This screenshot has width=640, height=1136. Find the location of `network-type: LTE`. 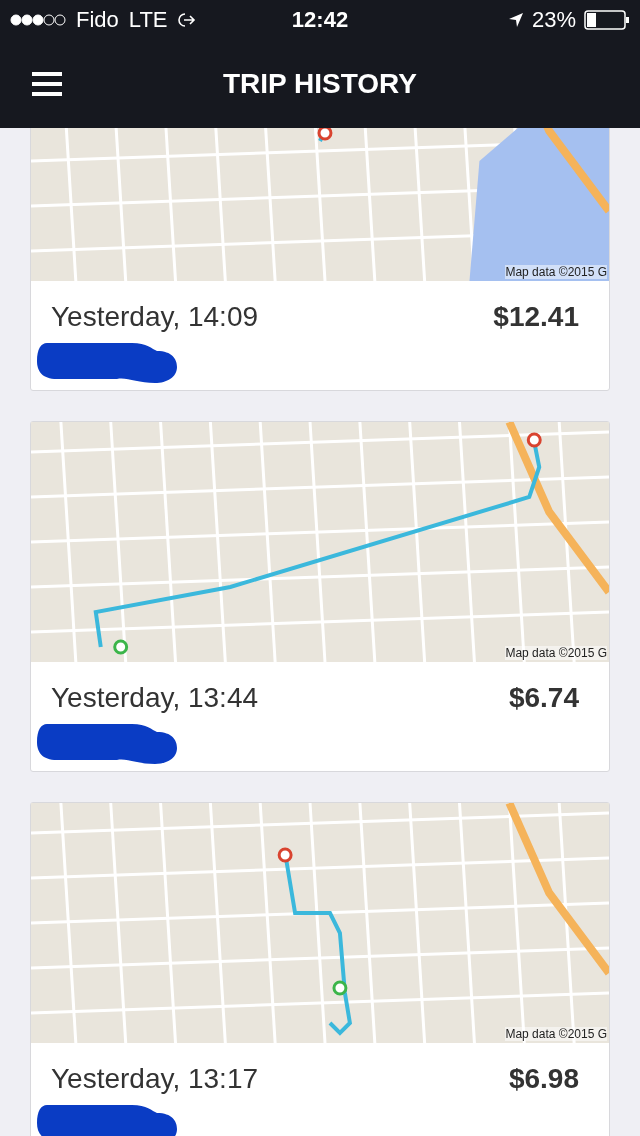

network-type: LTE is located at coordinates (148, 20).